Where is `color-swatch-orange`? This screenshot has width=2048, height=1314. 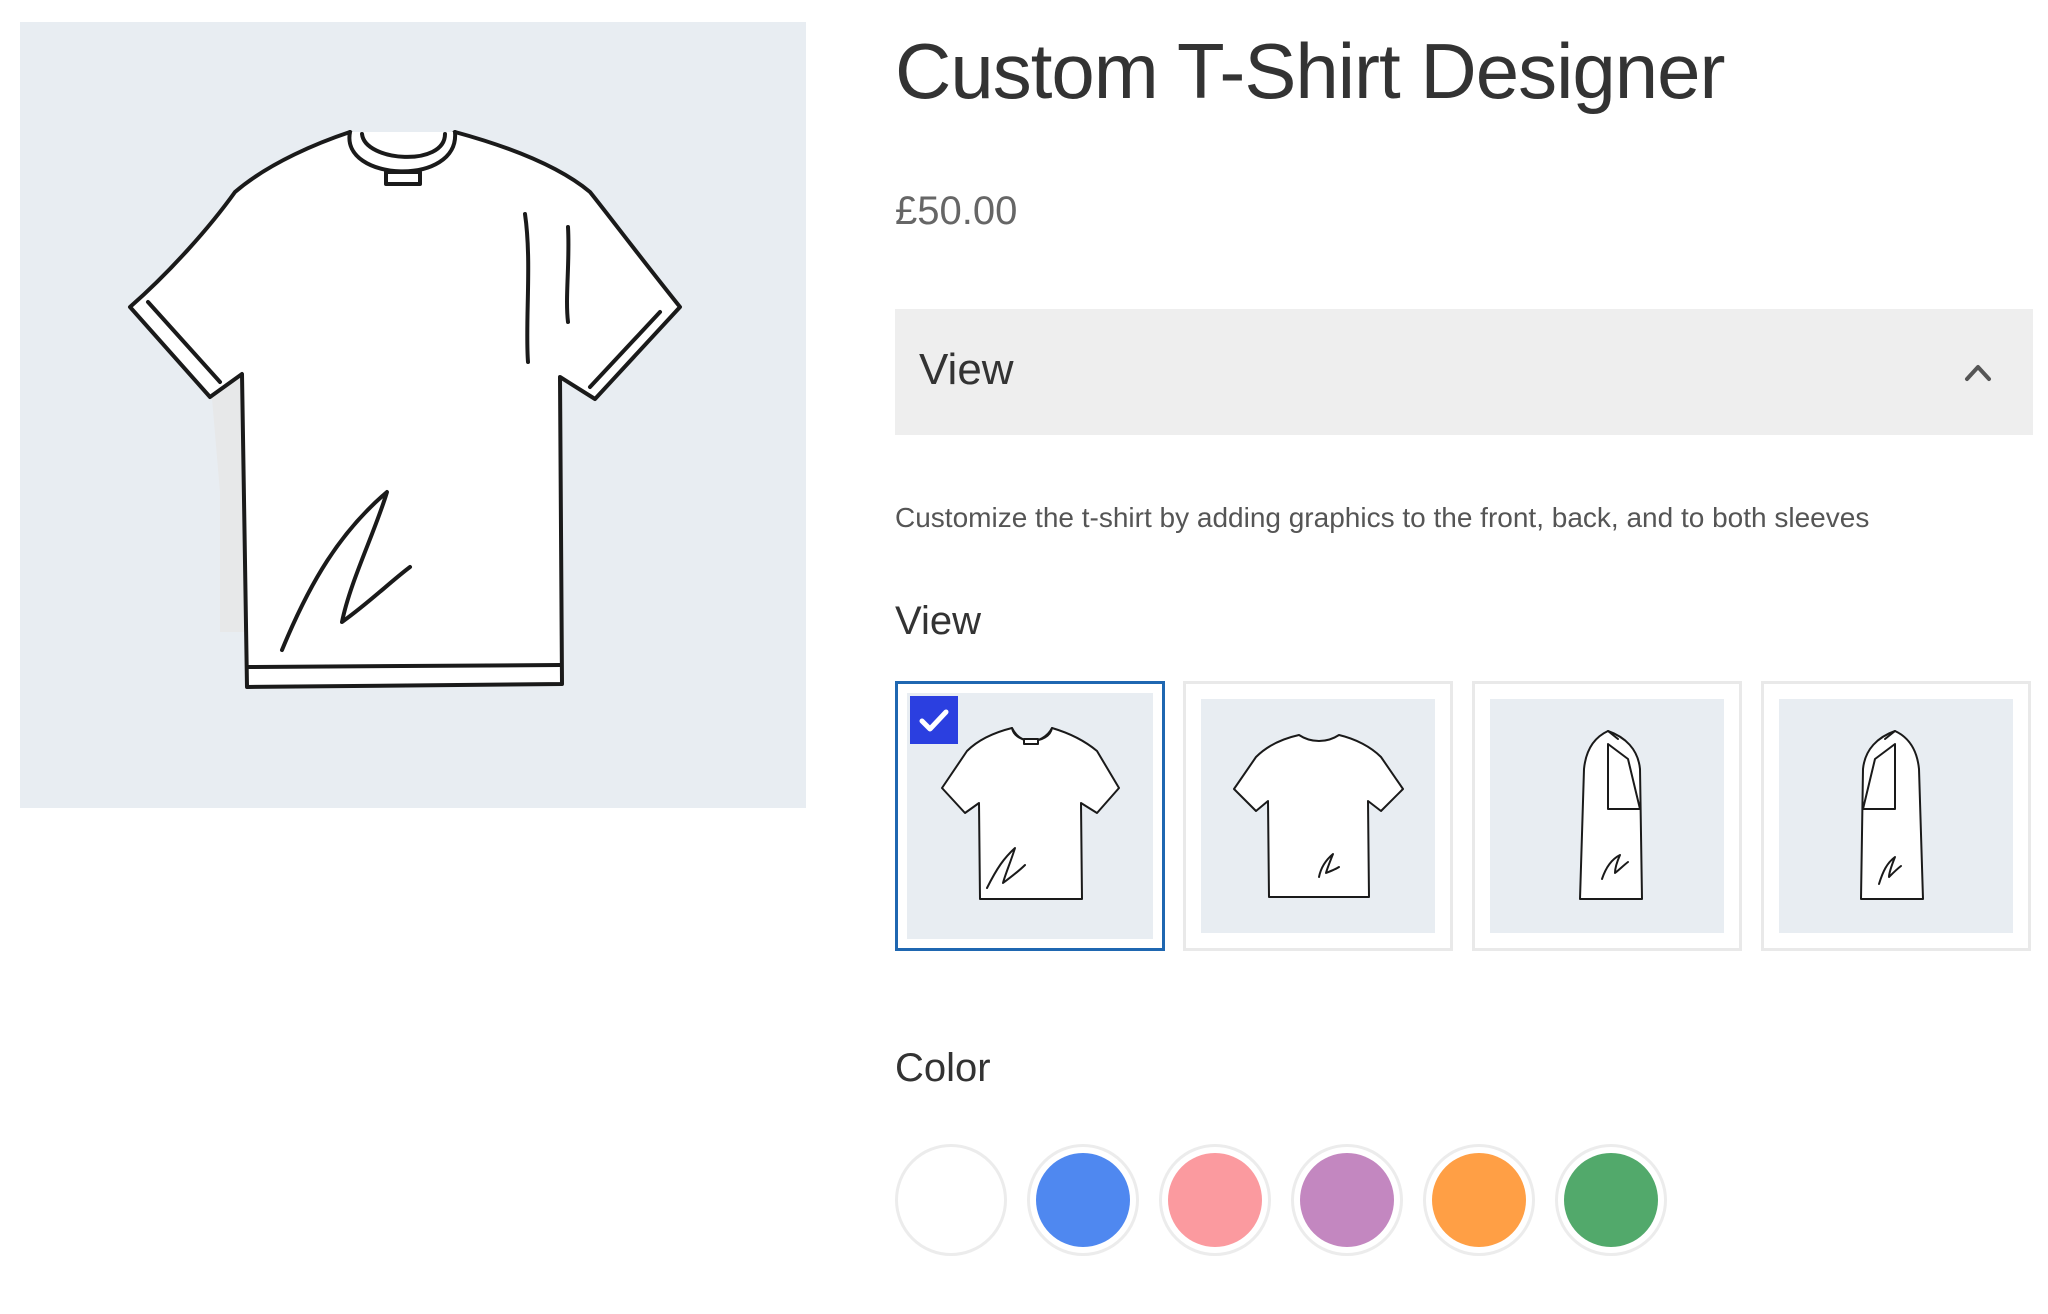 color-swatch-orange is located at coordinates (1479, 1200).